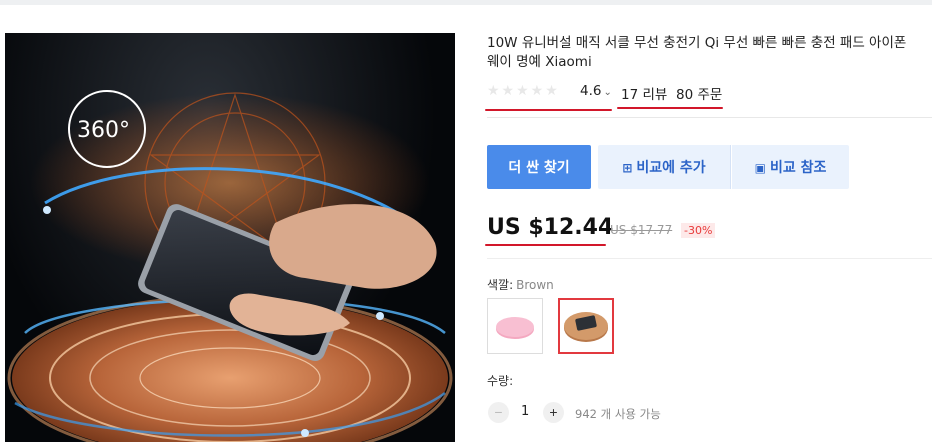  I want to click on find-cheaper-button: 더 싼 찾기, so click(539, 167).